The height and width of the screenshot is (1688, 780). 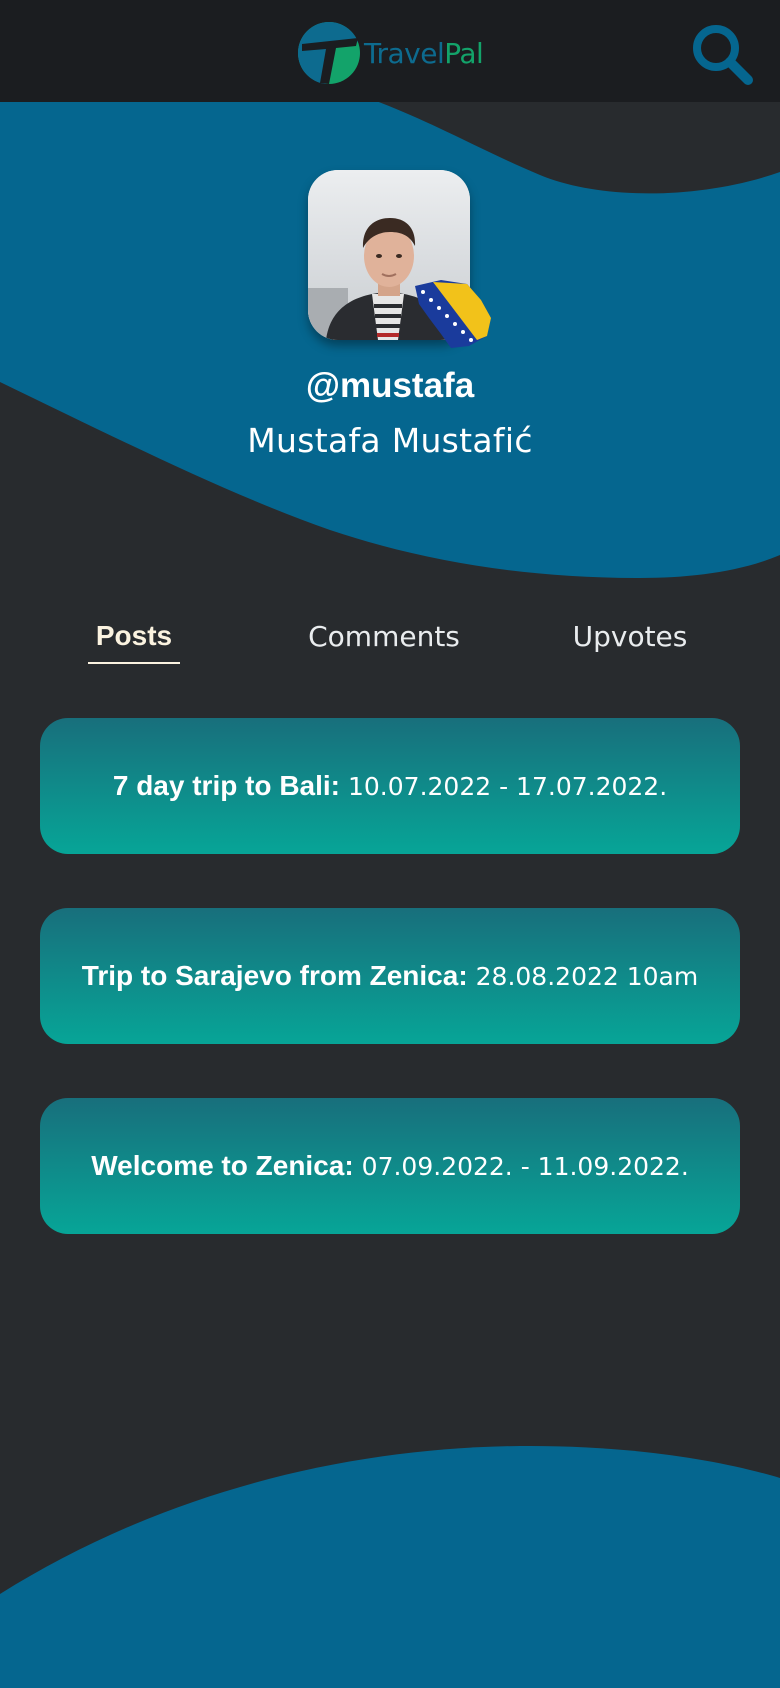 What do you see at coordinates (384, 636) in the screenshot?
I see `tab-comments: Comments` at bounding box center [384, 636].